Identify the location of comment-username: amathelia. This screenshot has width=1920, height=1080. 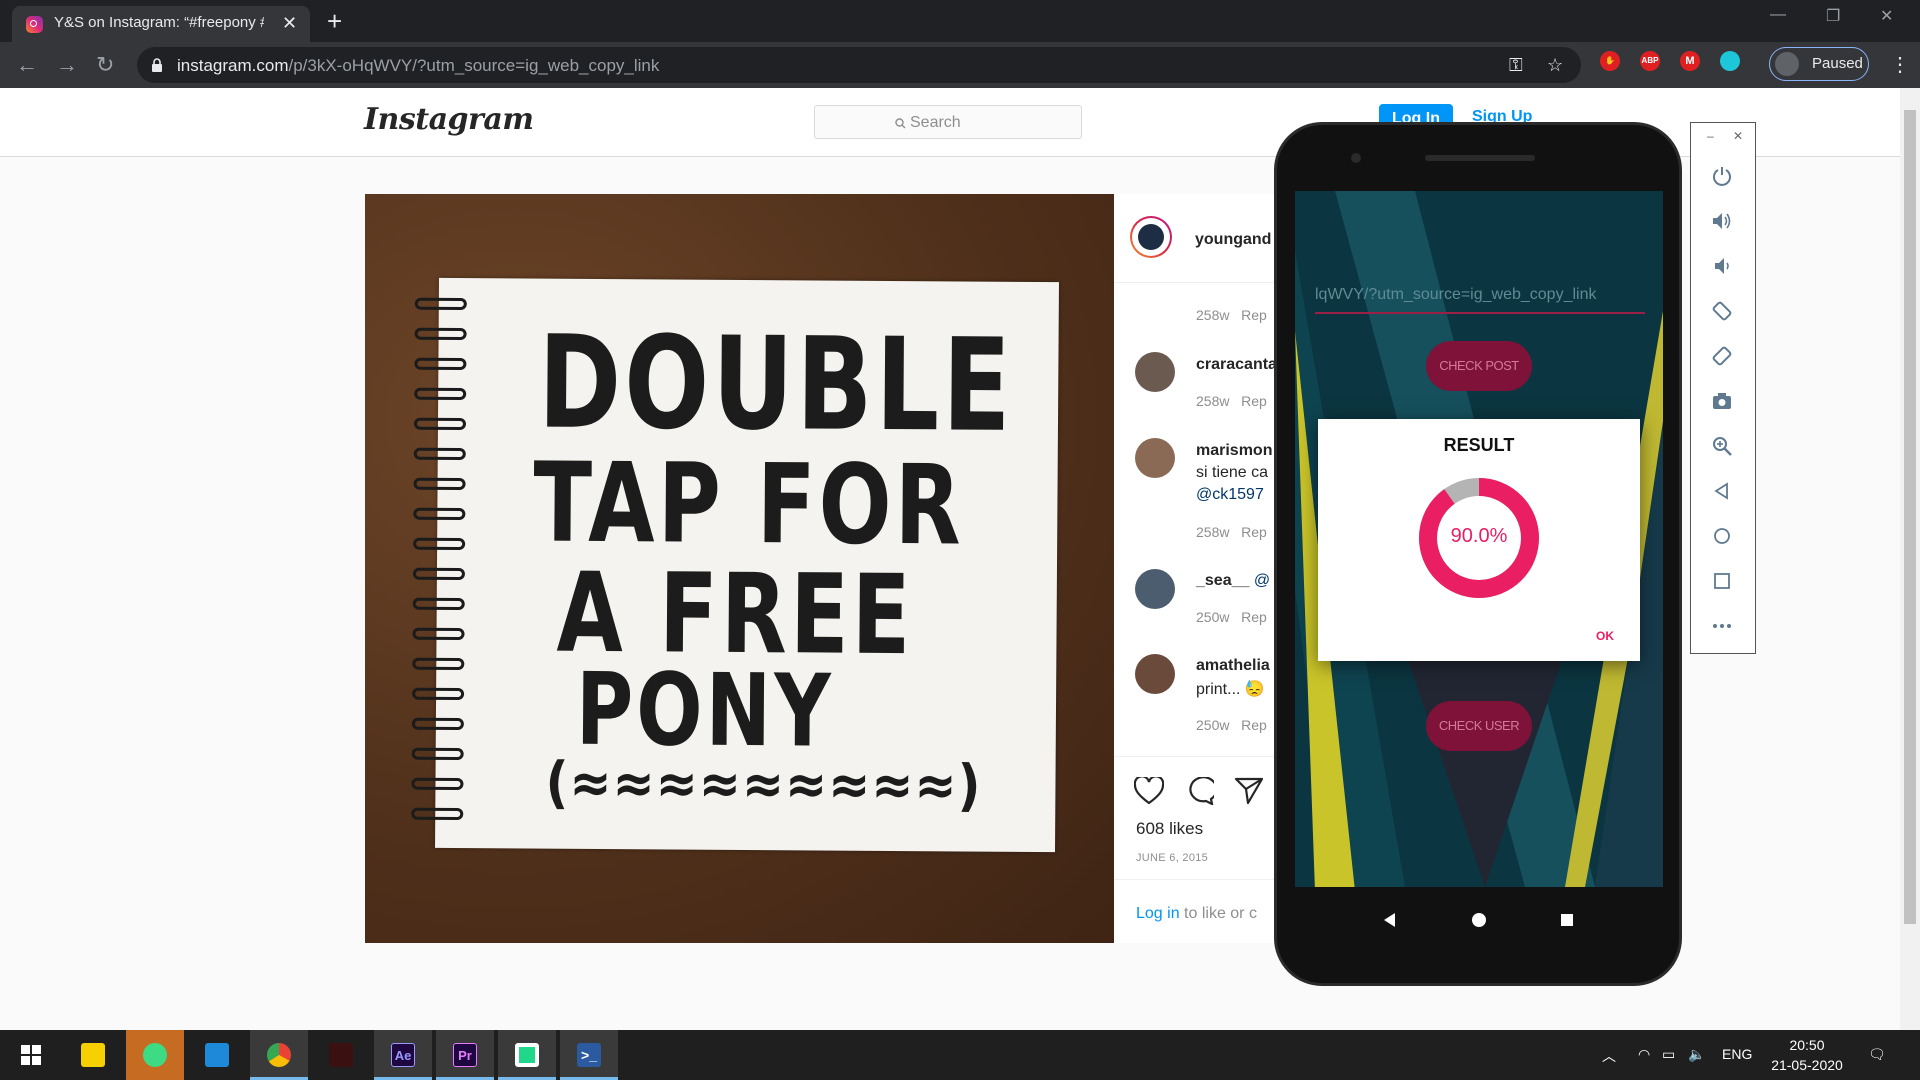
(1233, 666).